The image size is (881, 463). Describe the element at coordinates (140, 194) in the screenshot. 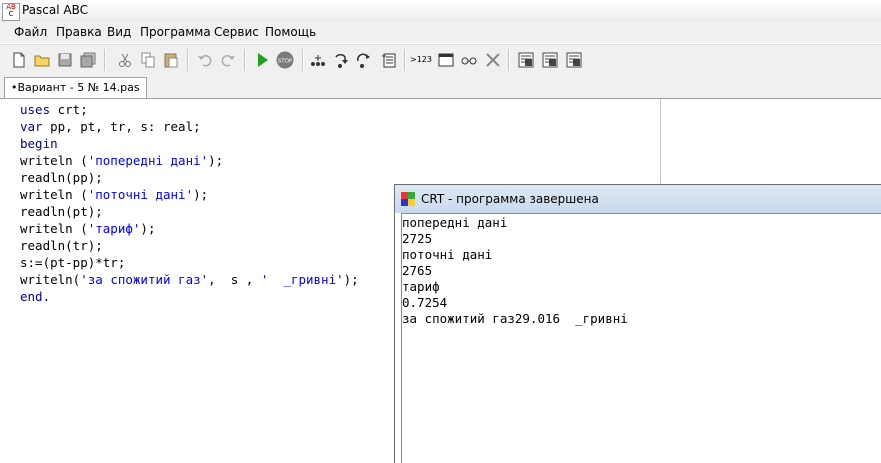

I see `code-string: 'поточні дані'` at that location.